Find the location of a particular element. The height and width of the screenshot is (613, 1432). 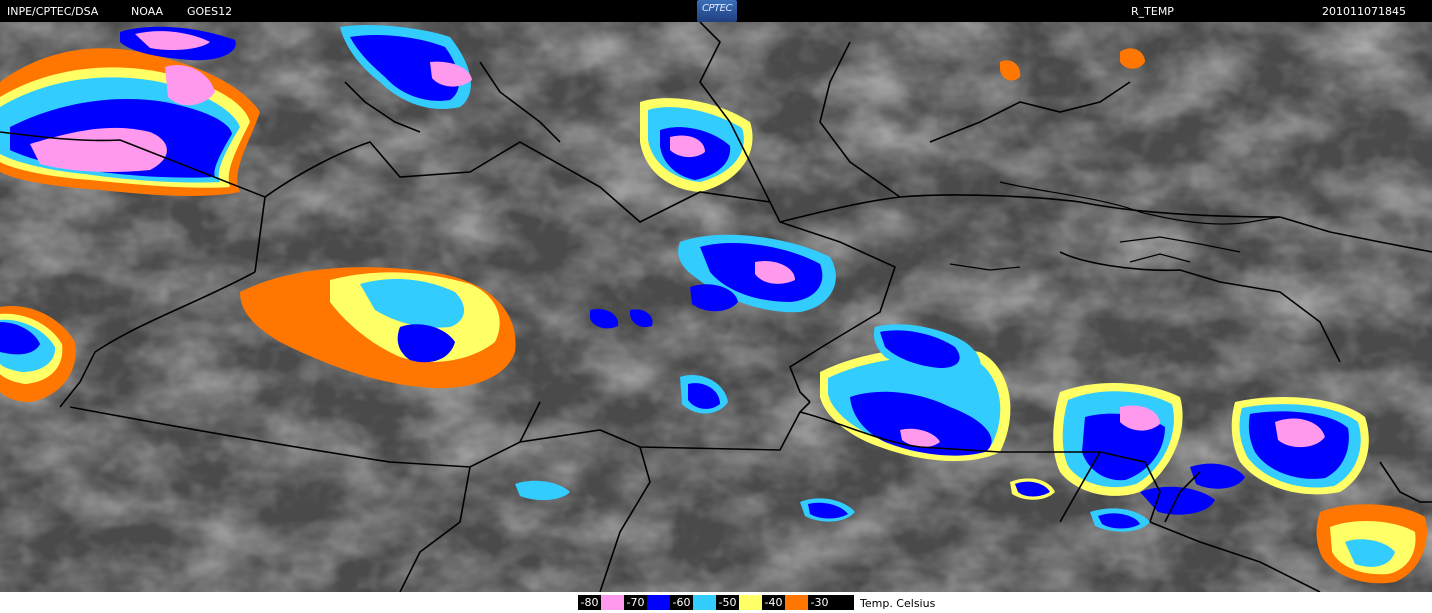

product-label: R_TEMP is located at coordinates (1152, 11).